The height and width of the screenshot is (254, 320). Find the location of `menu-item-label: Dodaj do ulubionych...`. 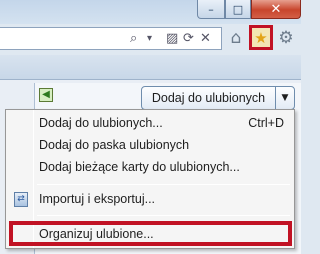

menu-item-label: Dodaj do ulubionych... is located at coordinates (101, 123).